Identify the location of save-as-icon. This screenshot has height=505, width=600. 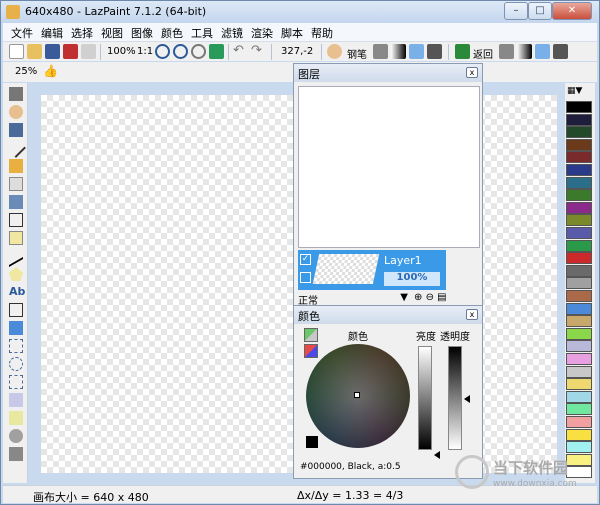
(70, 51).